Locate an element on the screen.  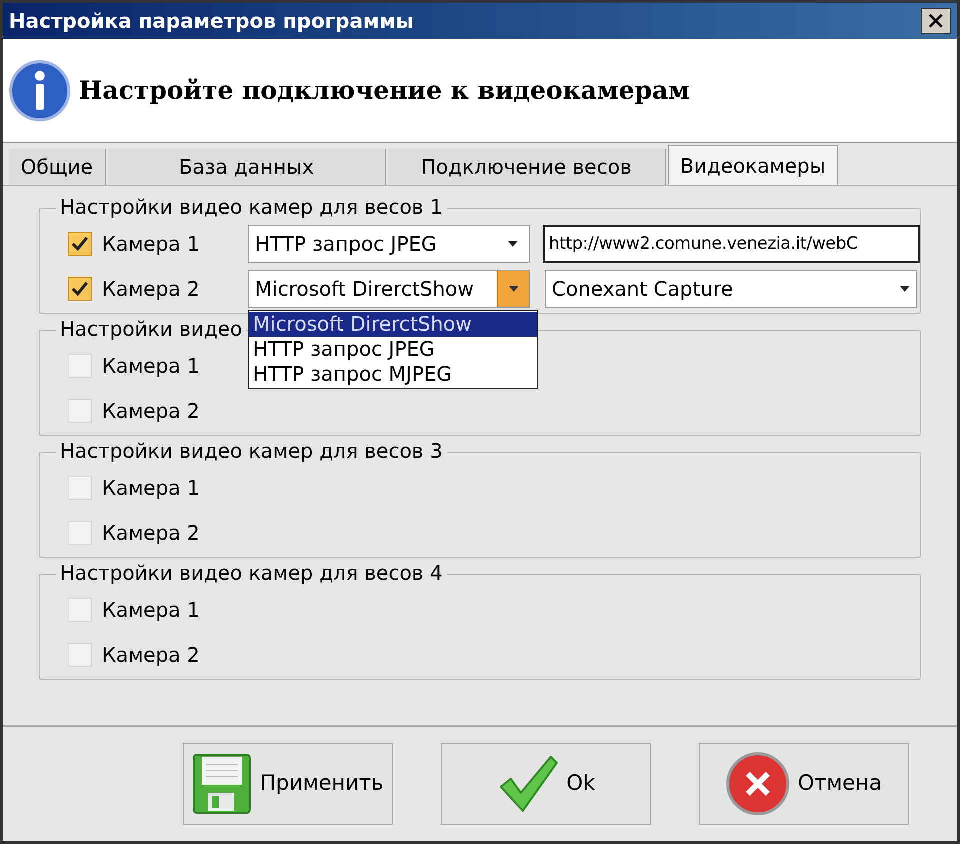
dialog-button: Применить is located at coordinates (288, 784).